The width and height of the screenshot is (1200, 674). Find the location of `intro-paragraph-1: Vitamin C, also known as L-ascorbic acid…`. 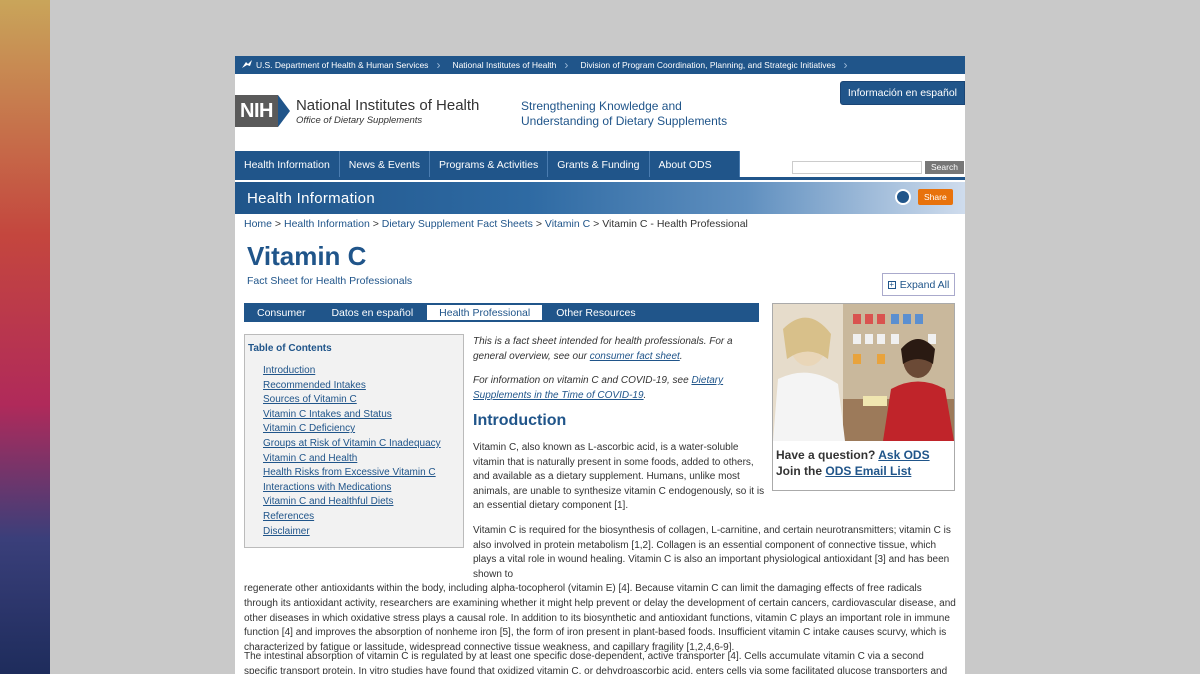

intro-paragraph-1: Vitamin C, also known as L-ascorbic acid… is located at coordinates (619, 477).